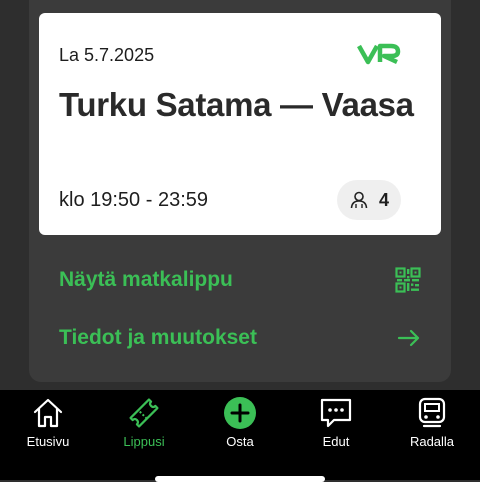 Image resolution: width=480 pixels, height=482 pixels. I want to click on ticket-date: La 5.7.2025, so click(107, 55).